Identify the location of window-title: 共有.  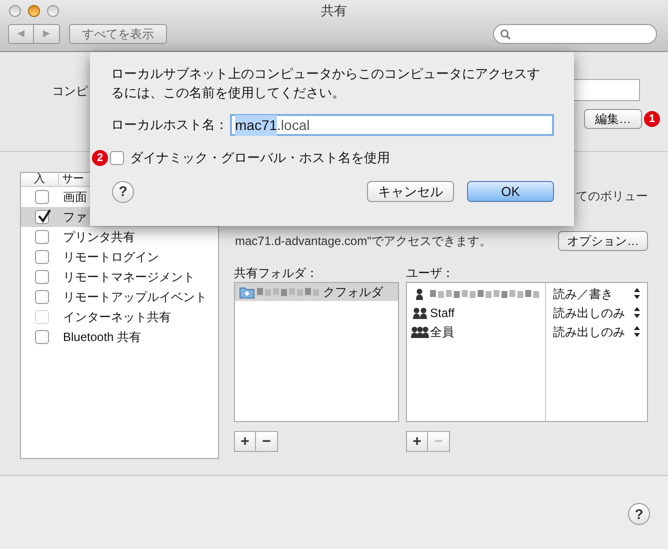
(334, 11).